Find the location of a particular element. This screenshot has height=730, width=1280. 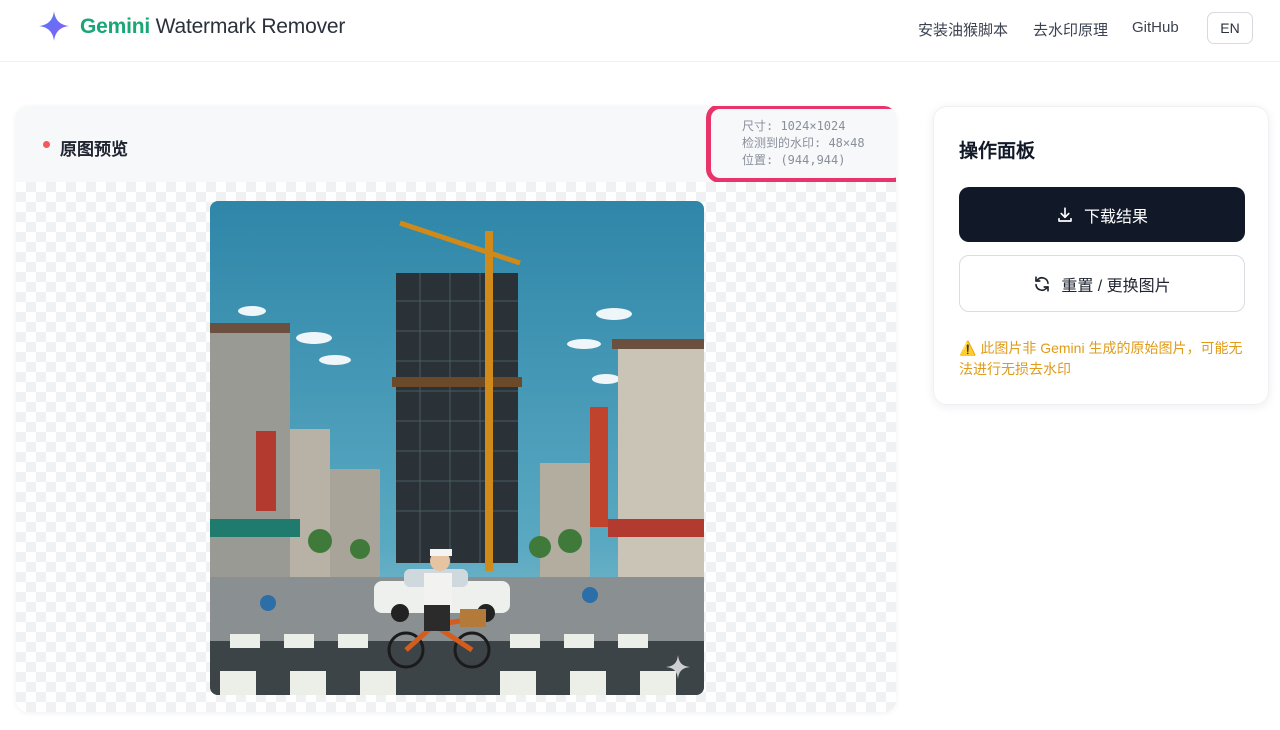

panel-title: 操作面板 is located at coordinates (997, 151).